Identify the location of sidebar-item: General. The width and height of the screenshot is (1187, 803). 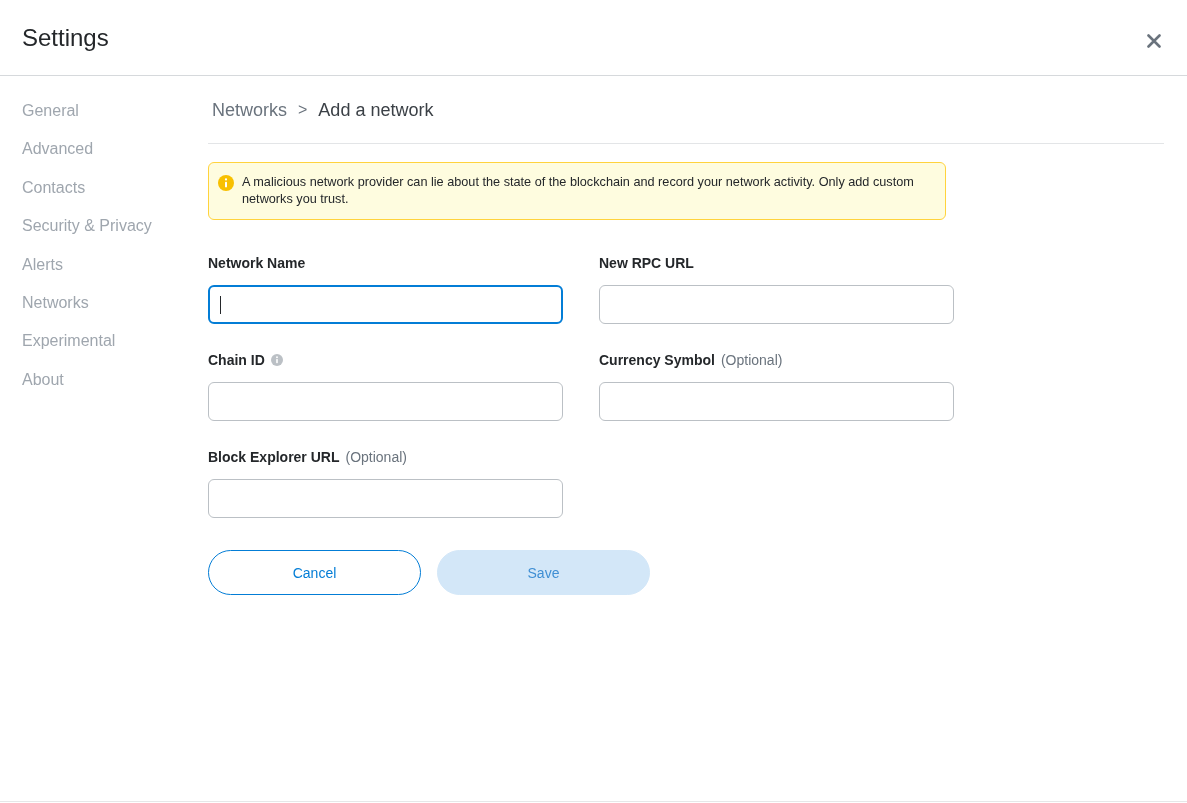
(50, 111).